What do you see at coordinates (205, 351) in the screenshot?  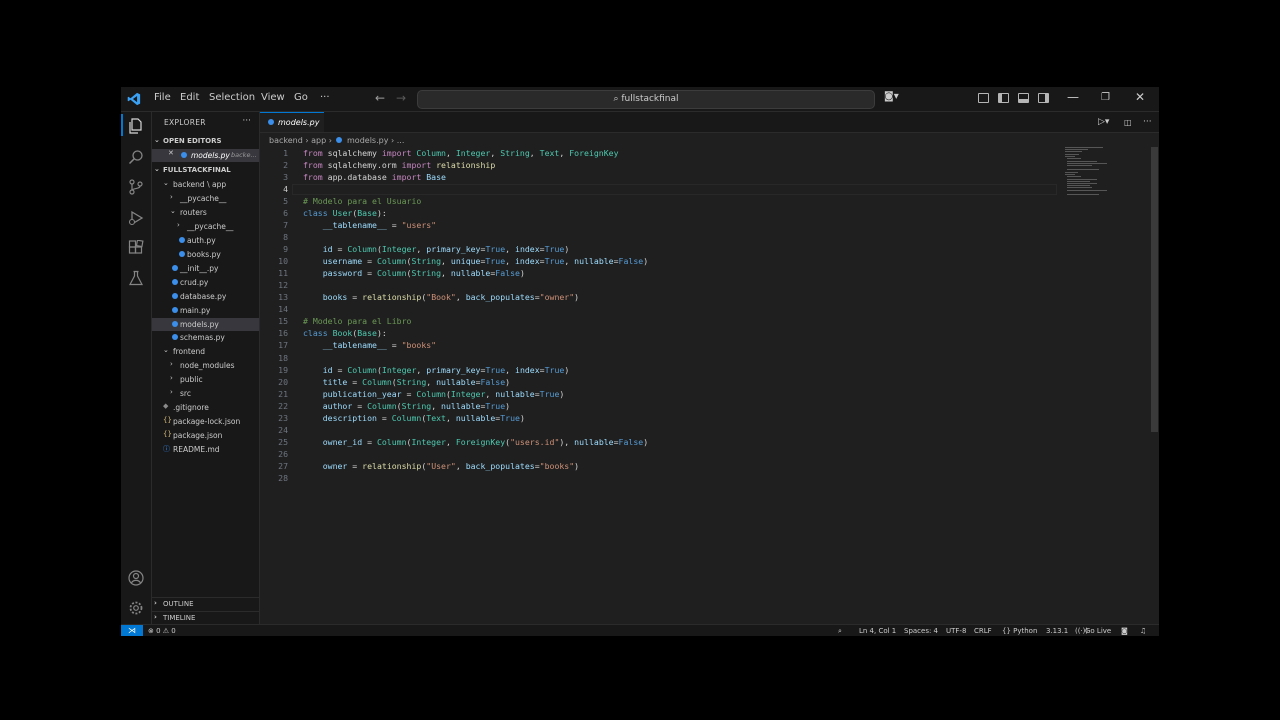 I see `tree-item: ⌄ frontend` at bounding box center [205, 351].